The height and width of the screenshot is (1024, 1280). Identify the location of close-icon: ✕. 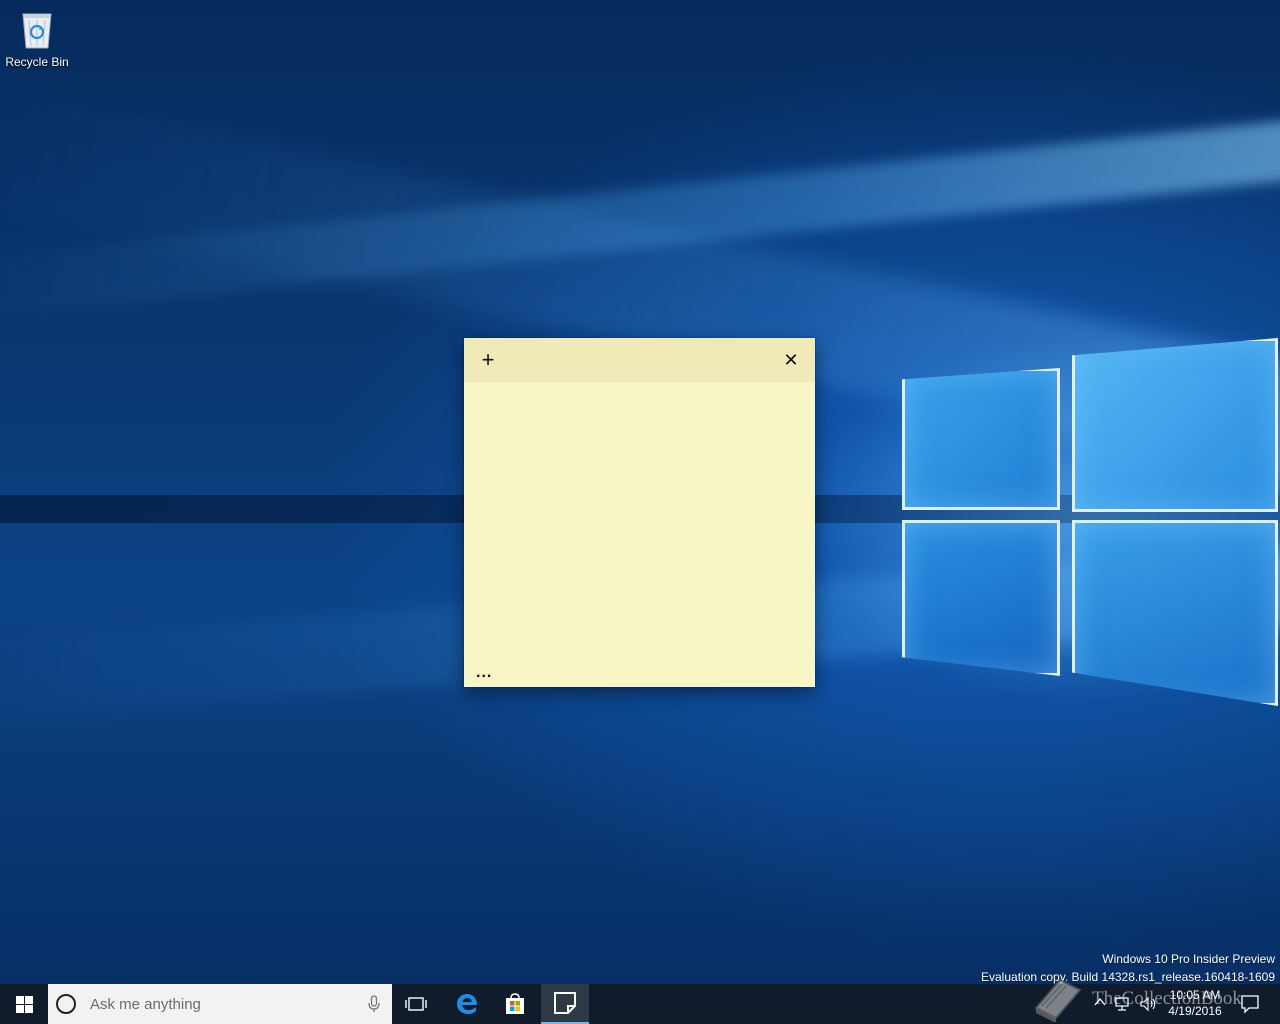
(791, 359).